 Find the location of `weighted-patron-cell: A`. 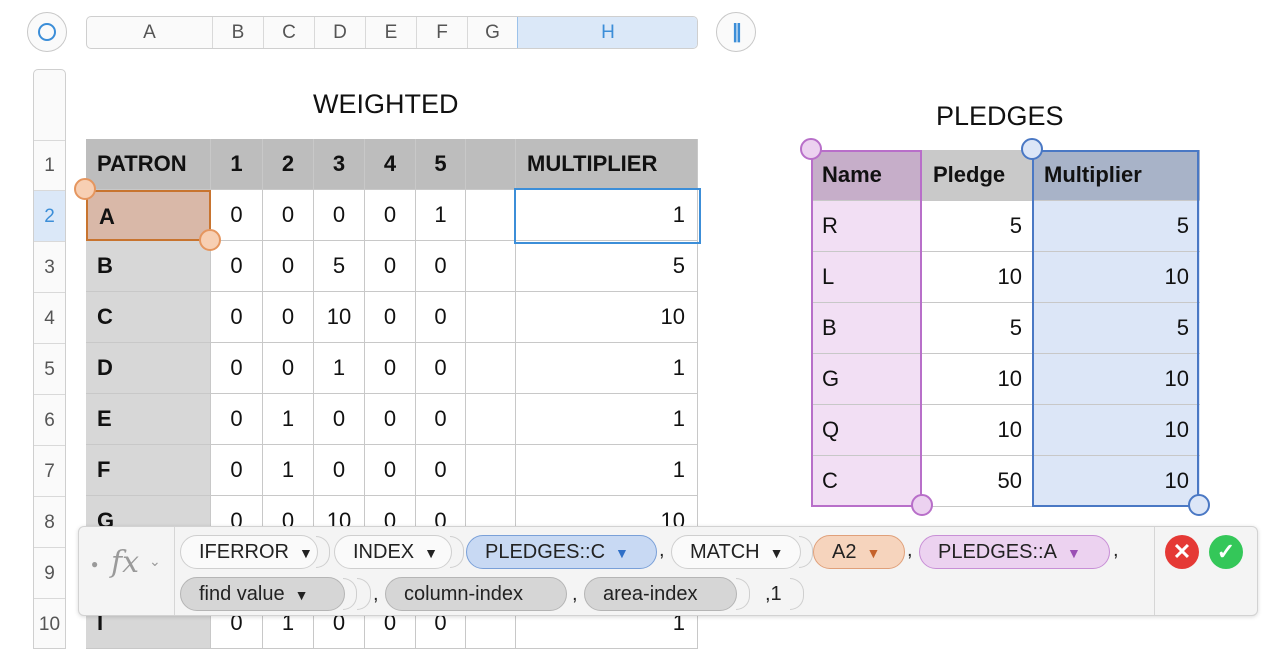

weighted-patron-cell: A is located at coordinates (148, 215).